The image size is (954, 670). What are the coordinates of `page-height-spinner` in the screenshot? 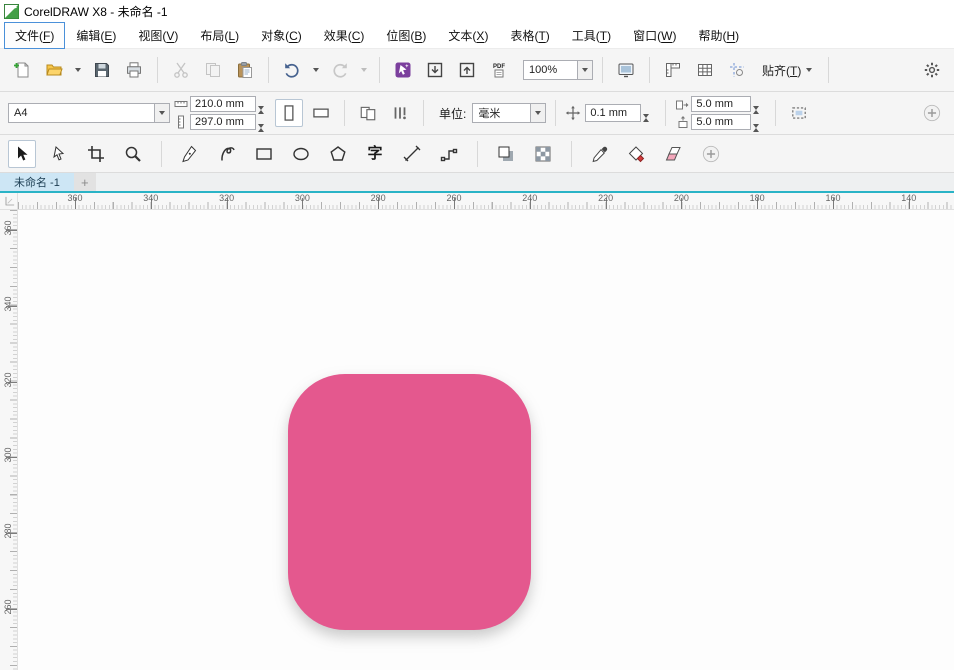 It's located at (264, 128).